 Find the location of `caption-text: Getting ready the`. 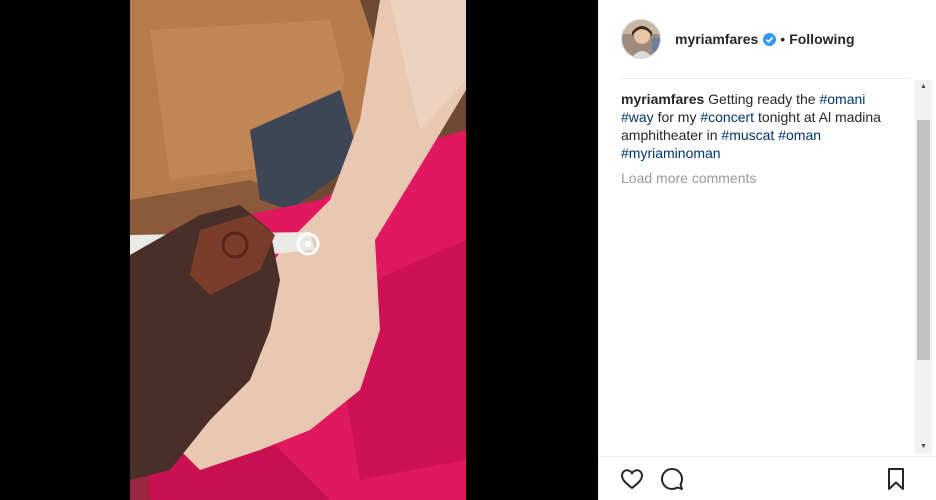

caption-text: Getting ready the is located at coordinates (762, 99).